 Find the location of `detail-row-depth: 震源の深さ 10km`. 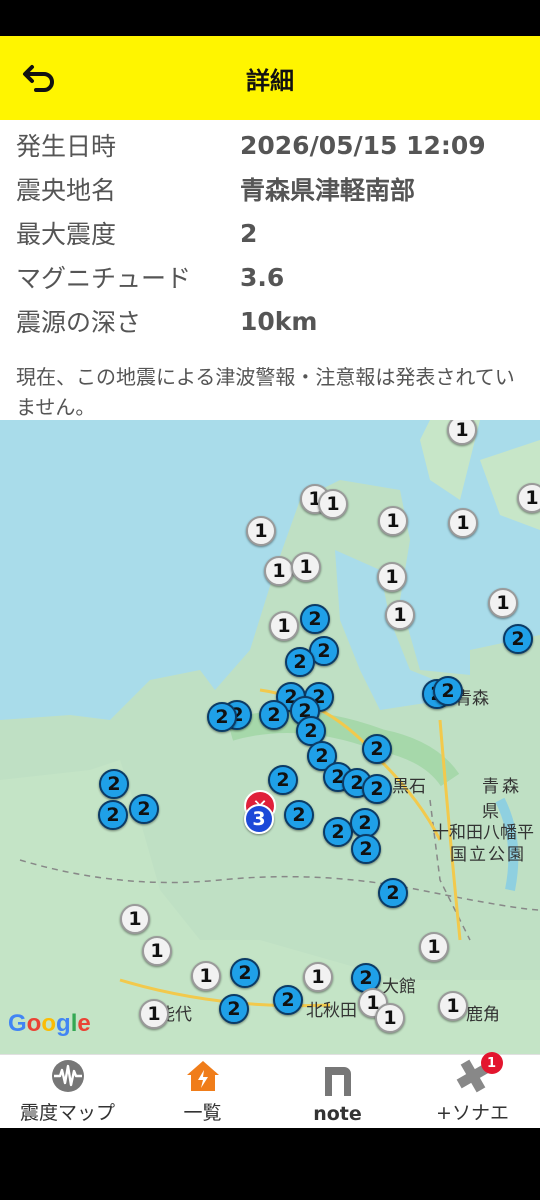

detail-row-depth: 震源の深さ 10km is located at coordinates (166, 321).